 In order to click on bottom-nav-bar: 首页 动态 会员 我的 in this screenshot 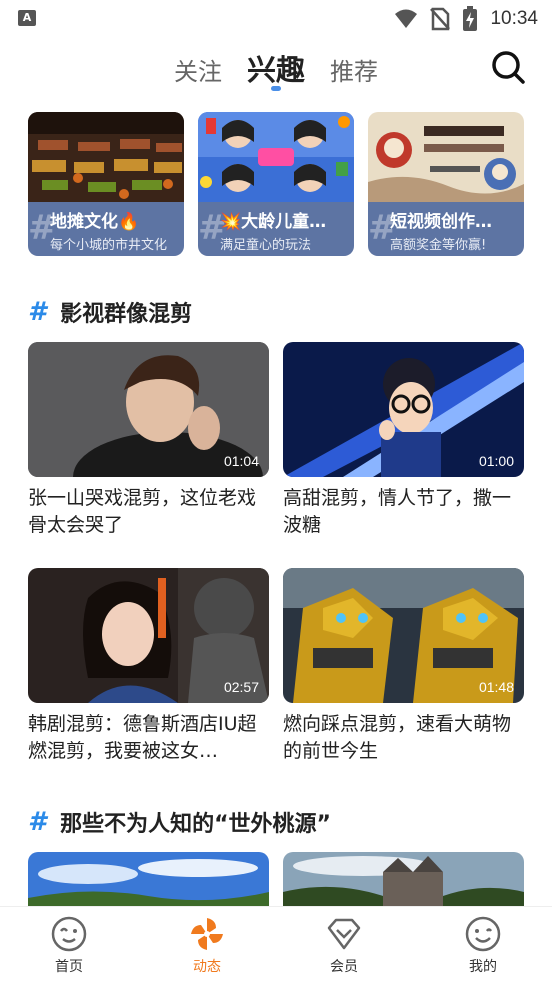, I will do `click(276, 944)`.